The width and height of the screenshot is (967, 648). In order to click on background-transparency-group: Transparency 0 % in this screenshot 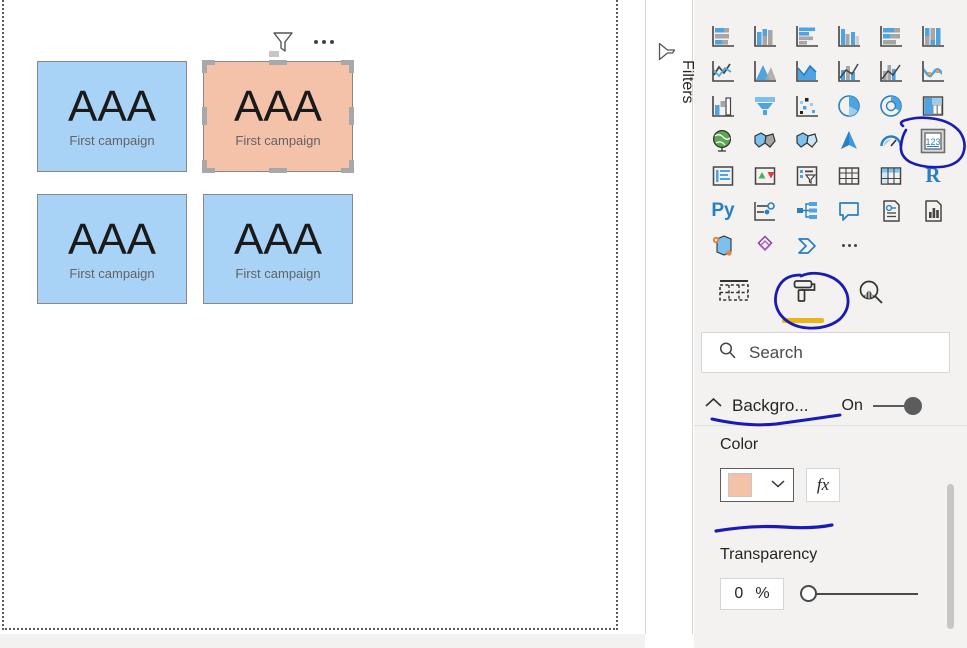, I will do `click(830, 578)`.